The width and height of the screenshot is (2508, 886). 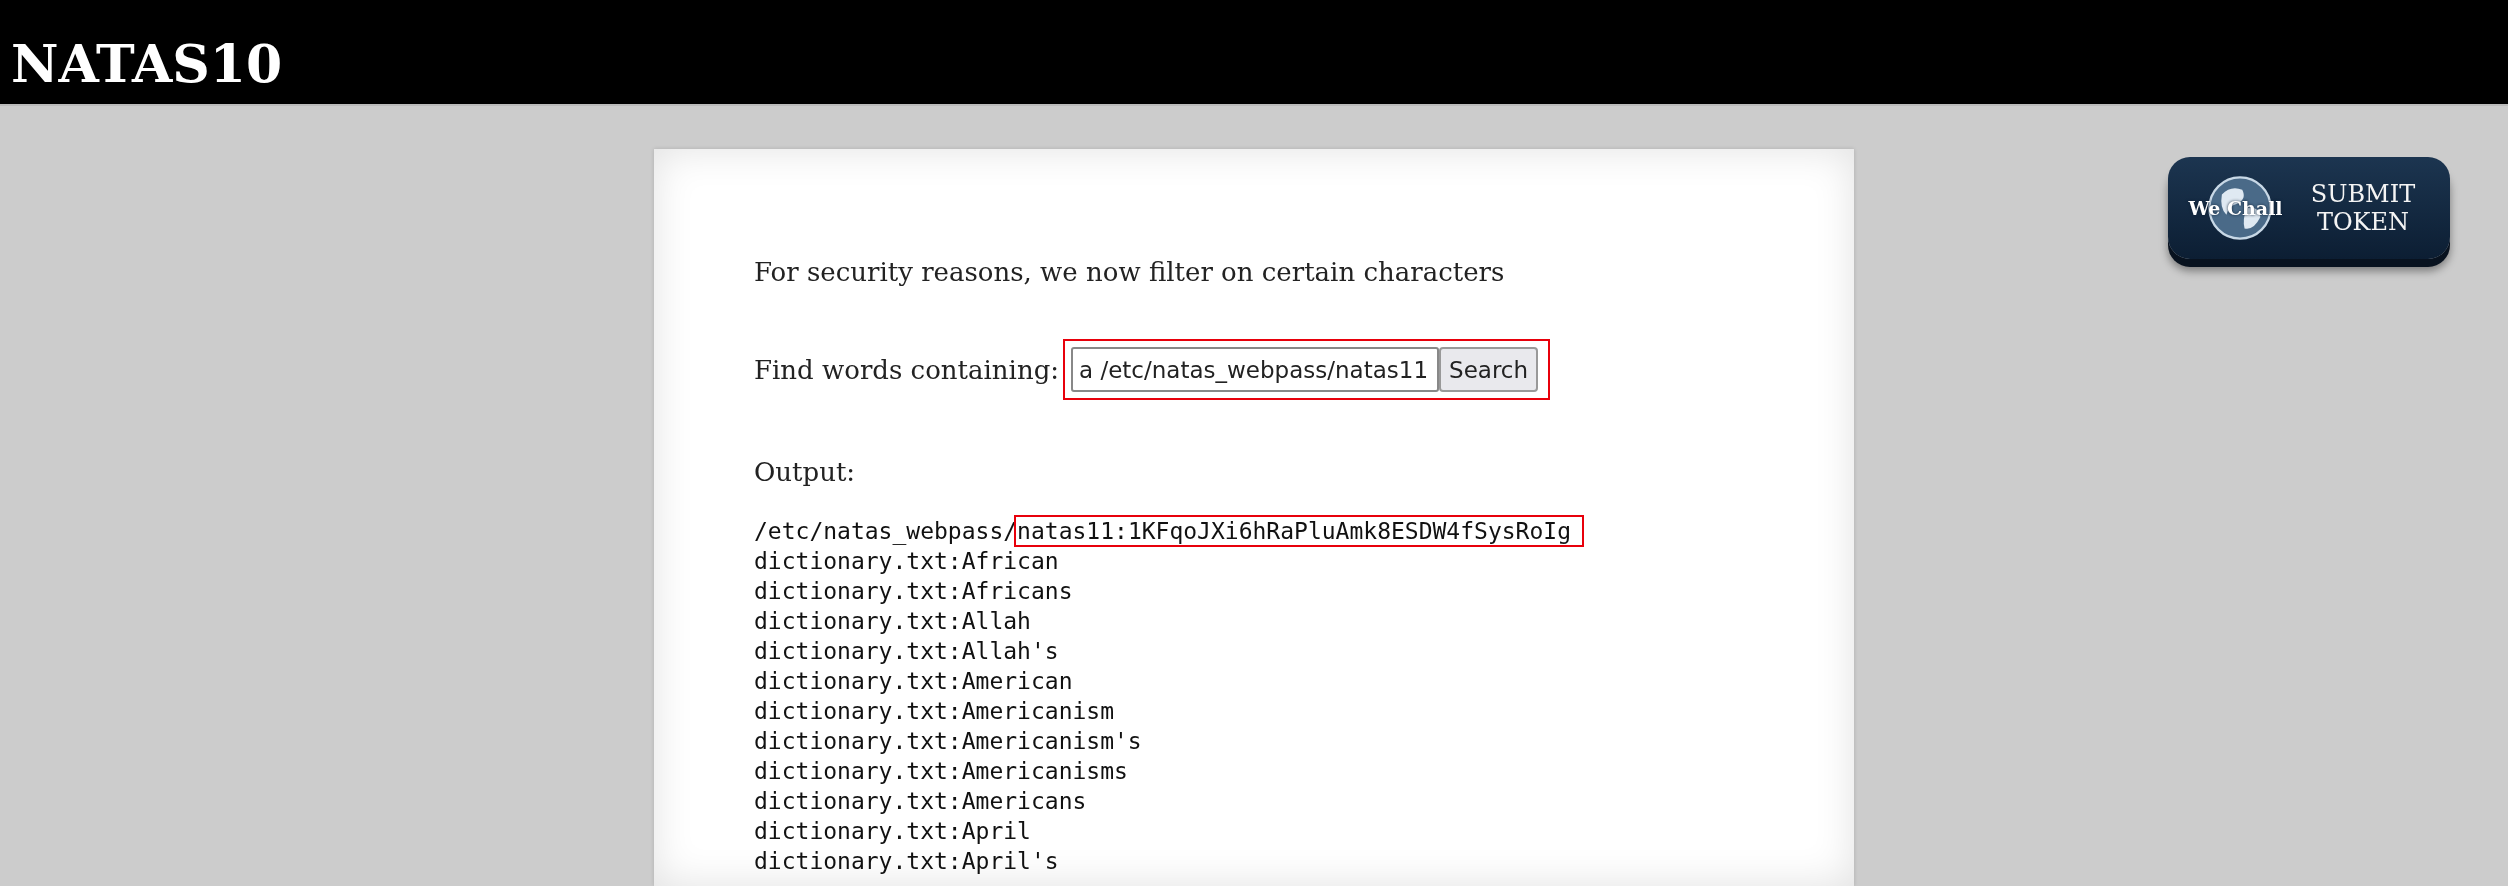 I want to click on search-field: a /etc/natas_webpass/natas11, so click(x=1255, y=369).